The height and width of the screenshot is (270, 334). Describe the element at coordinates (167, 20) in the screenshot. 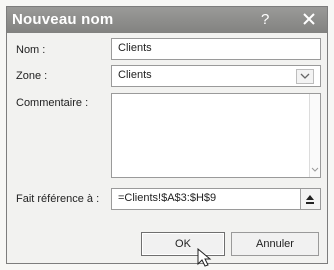

I see `title-bar: Nouveau nom ?` at that location.